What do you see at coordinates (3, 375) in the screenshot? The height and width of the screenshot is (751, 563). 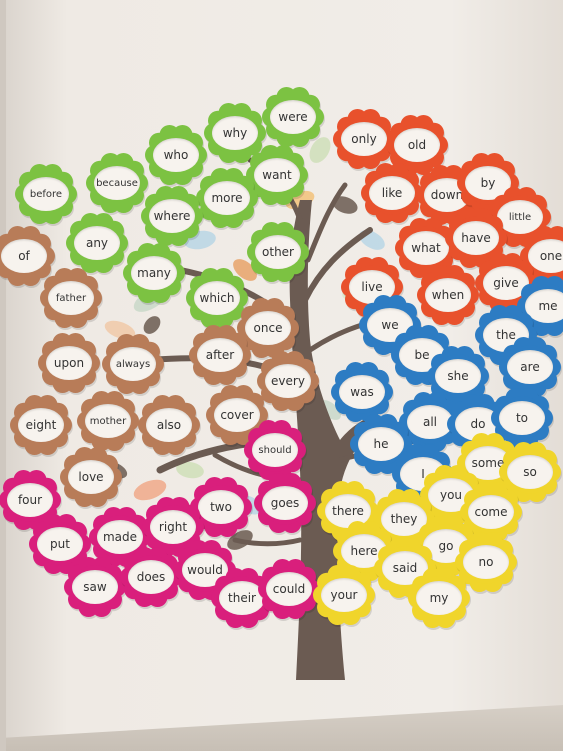 I see `door-edge` at bounding box center [3, 375].